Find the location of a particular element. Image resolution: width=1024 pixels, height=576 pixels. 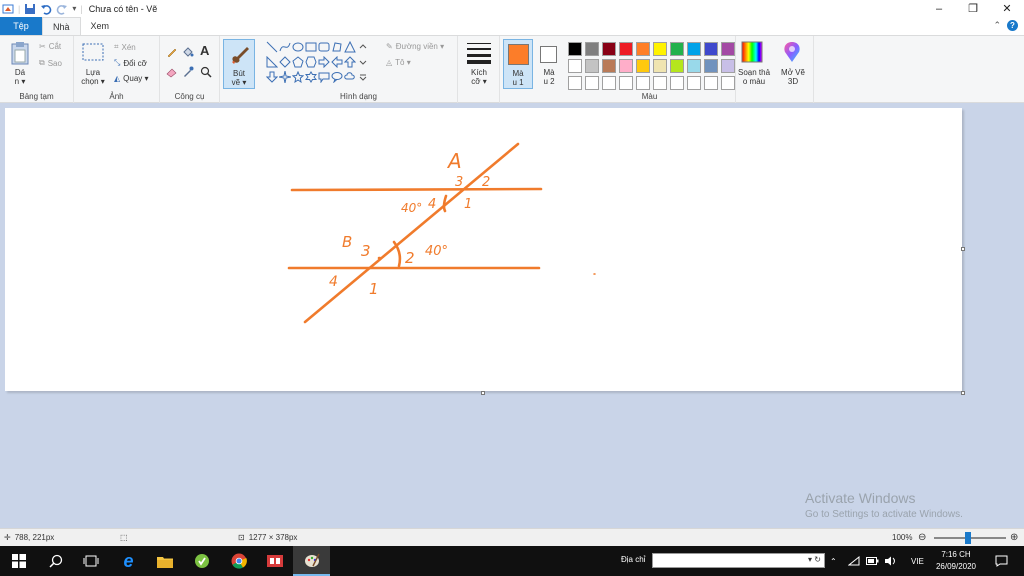

start-button is located at coordinates (18, 561).